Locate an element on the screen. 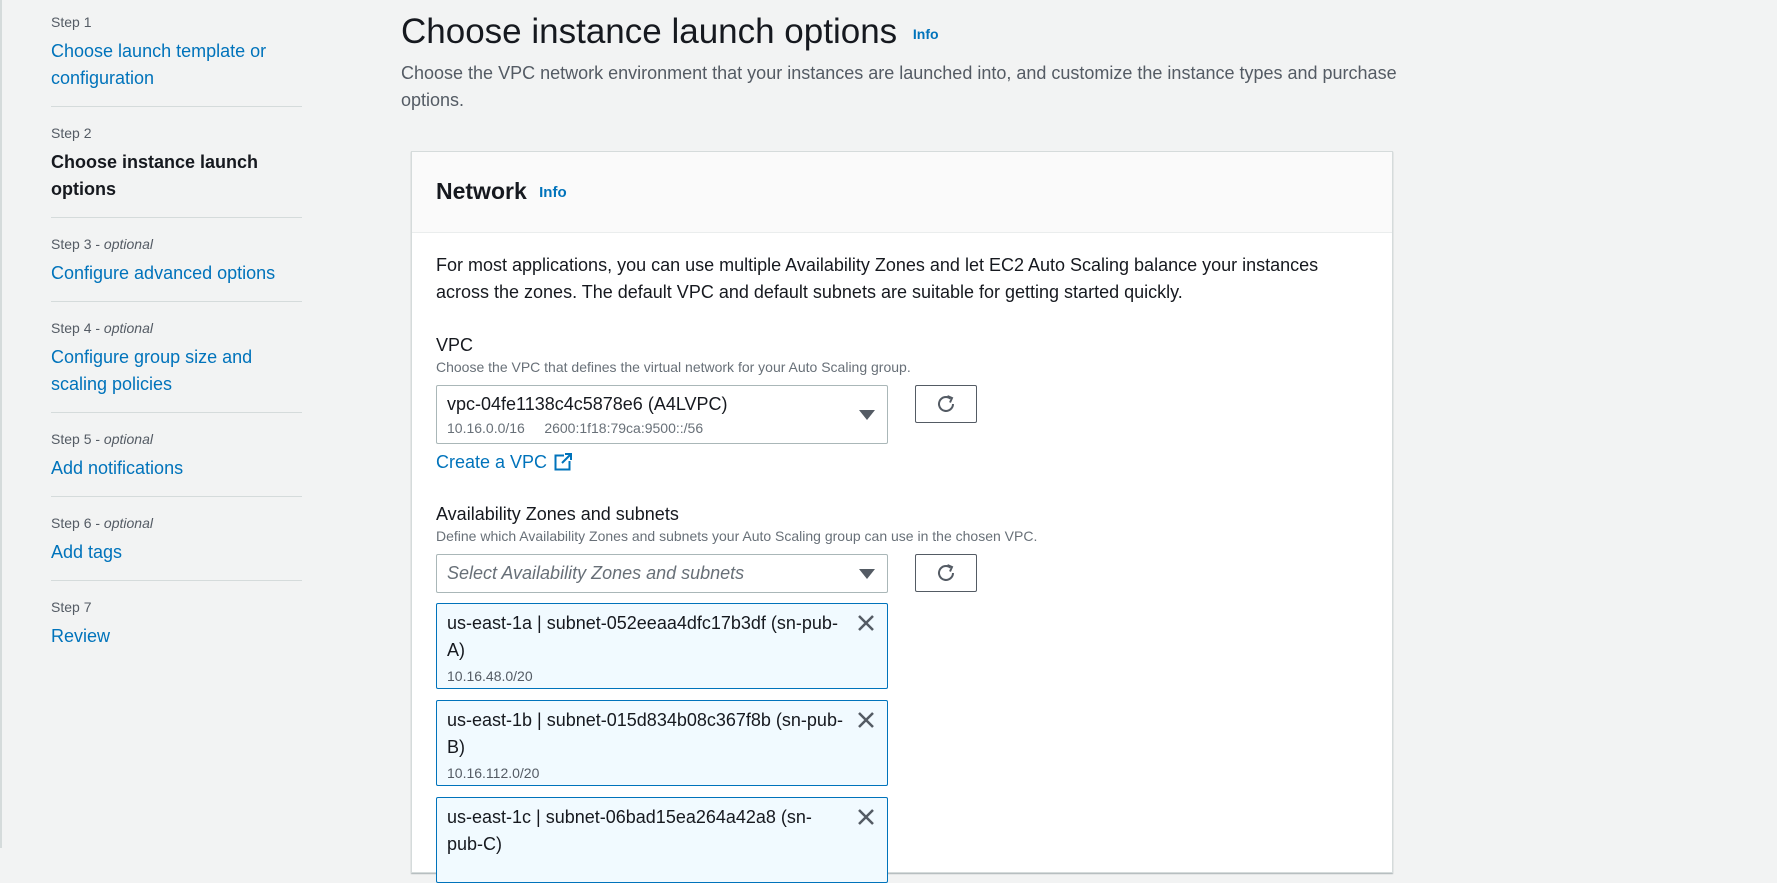 This screenshot has height=883, width=1777. step-number: Step 7 is located at coordinates (71, 607).